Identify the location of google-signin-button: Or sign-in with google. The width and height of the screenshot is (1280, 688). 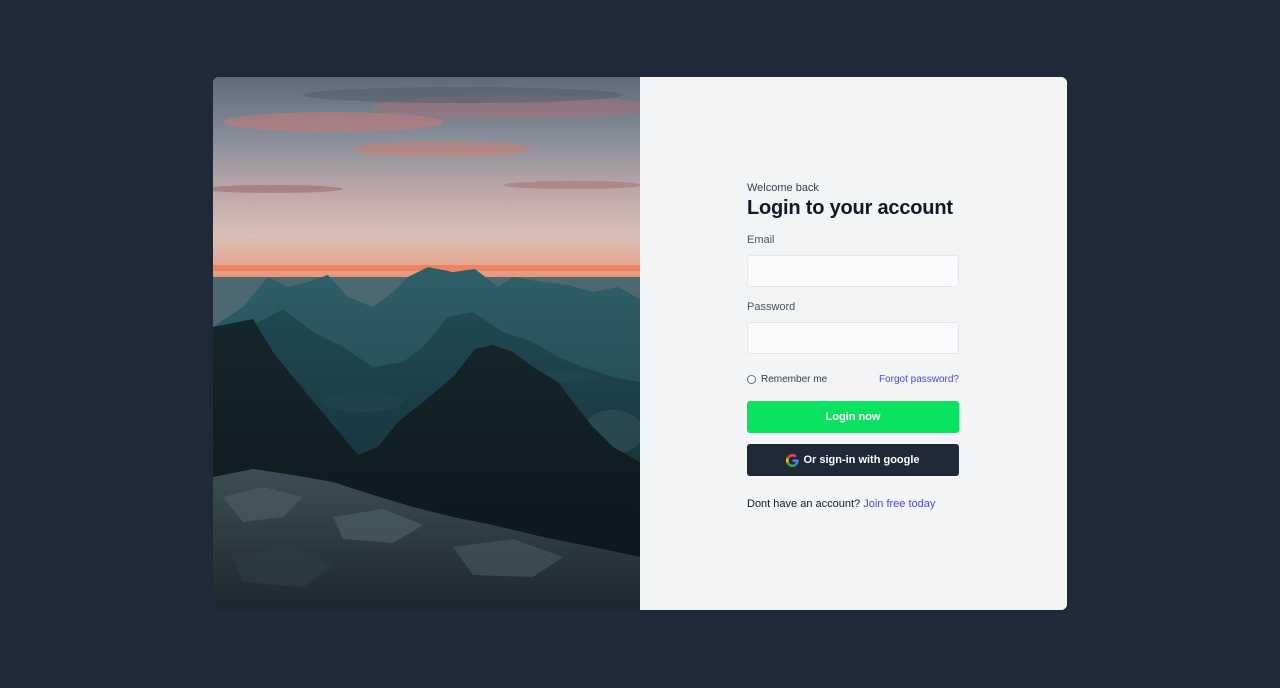
(853, 460).